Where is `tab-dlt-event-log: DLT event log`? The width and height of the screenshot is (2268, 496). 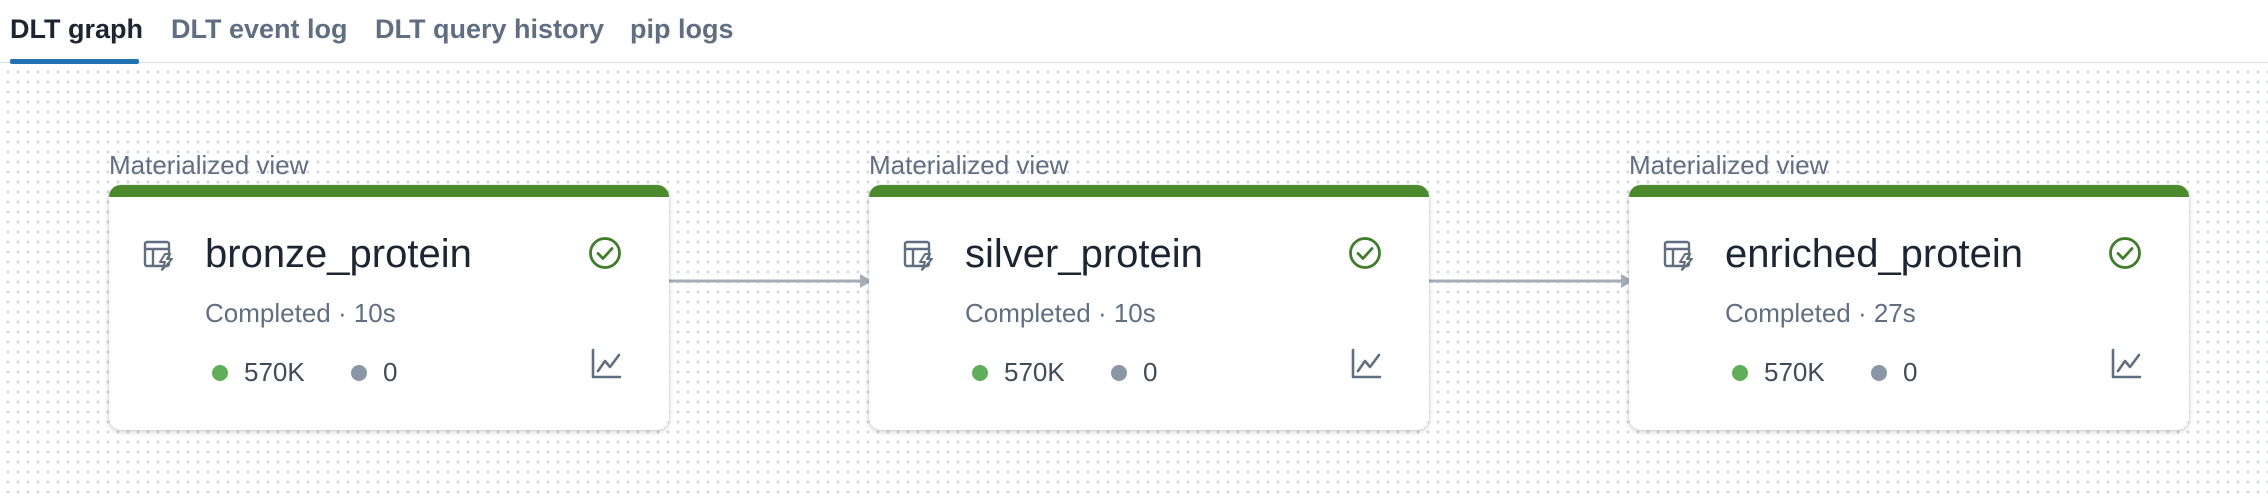
tab-dlt-event-log: DLT event log is located at coordinates (259, 38).